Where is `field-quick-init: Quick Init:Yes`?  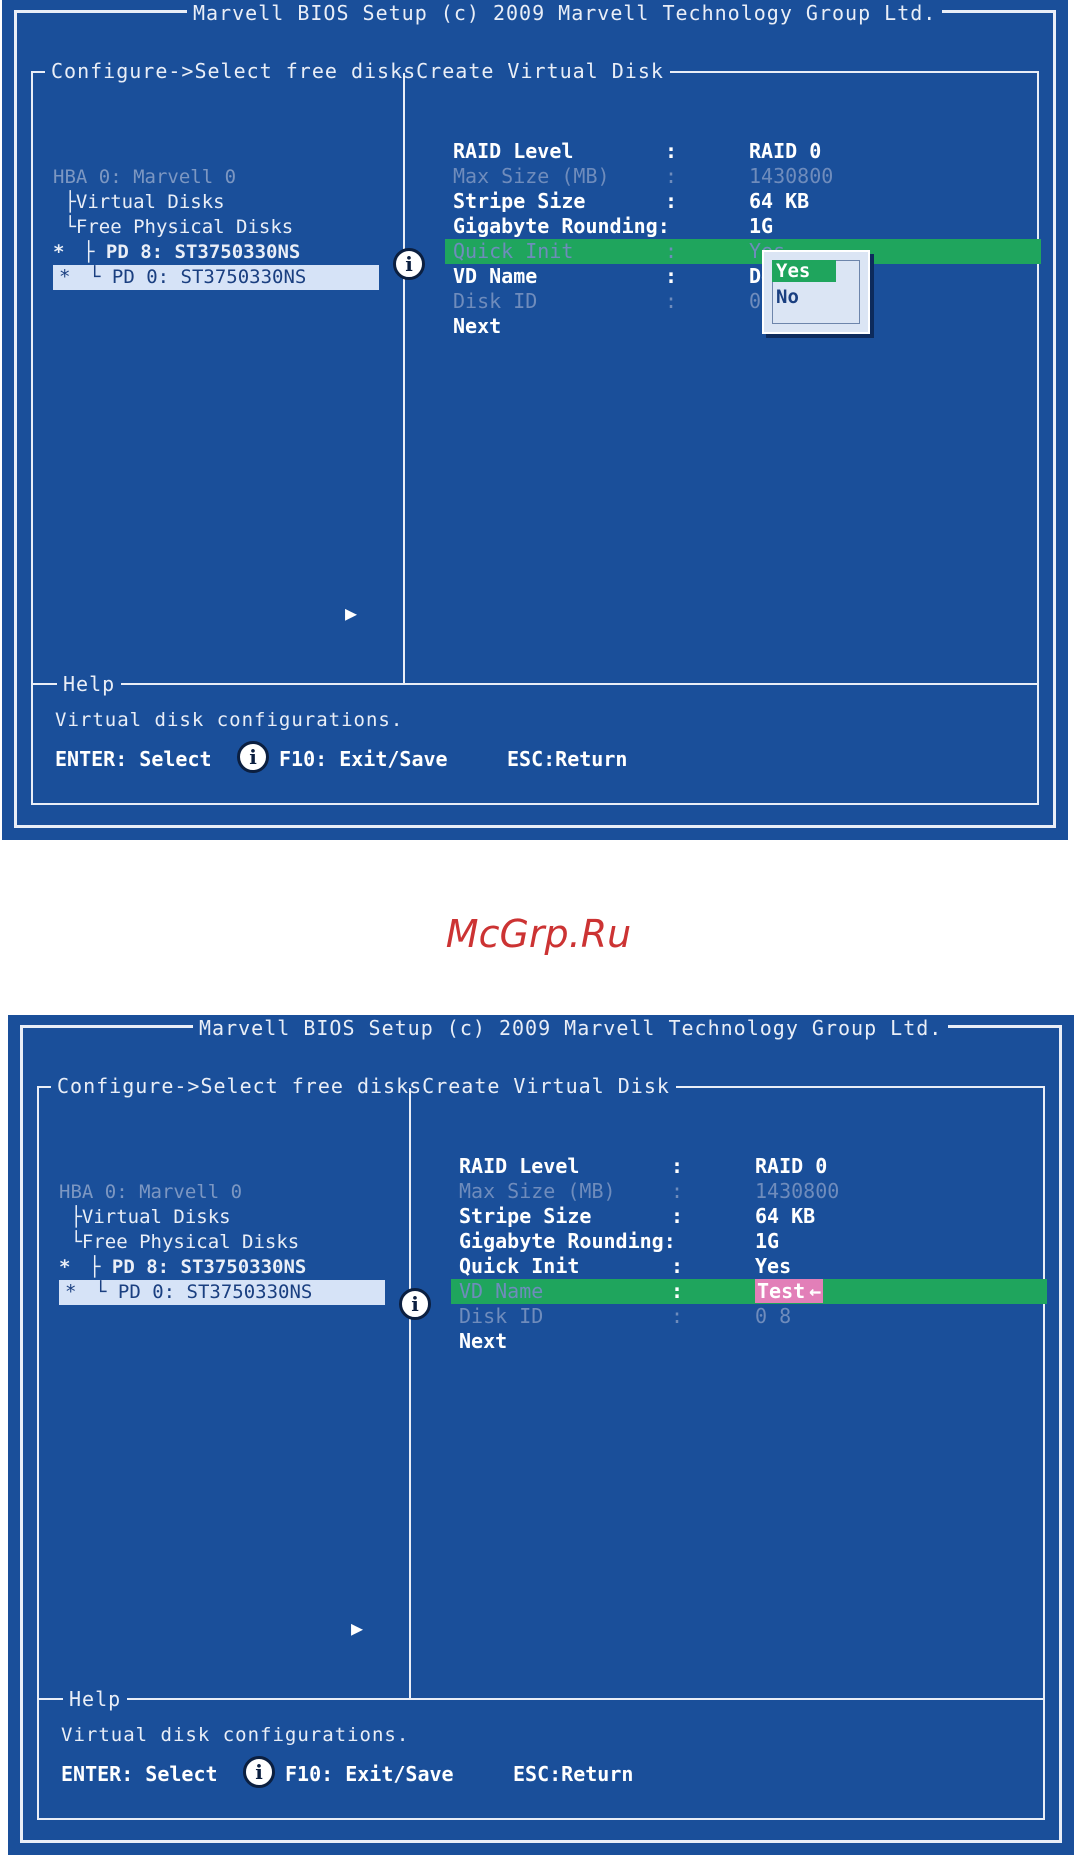 field-quick-init: Quick Init:Yes is located at coordinates (743, 251).